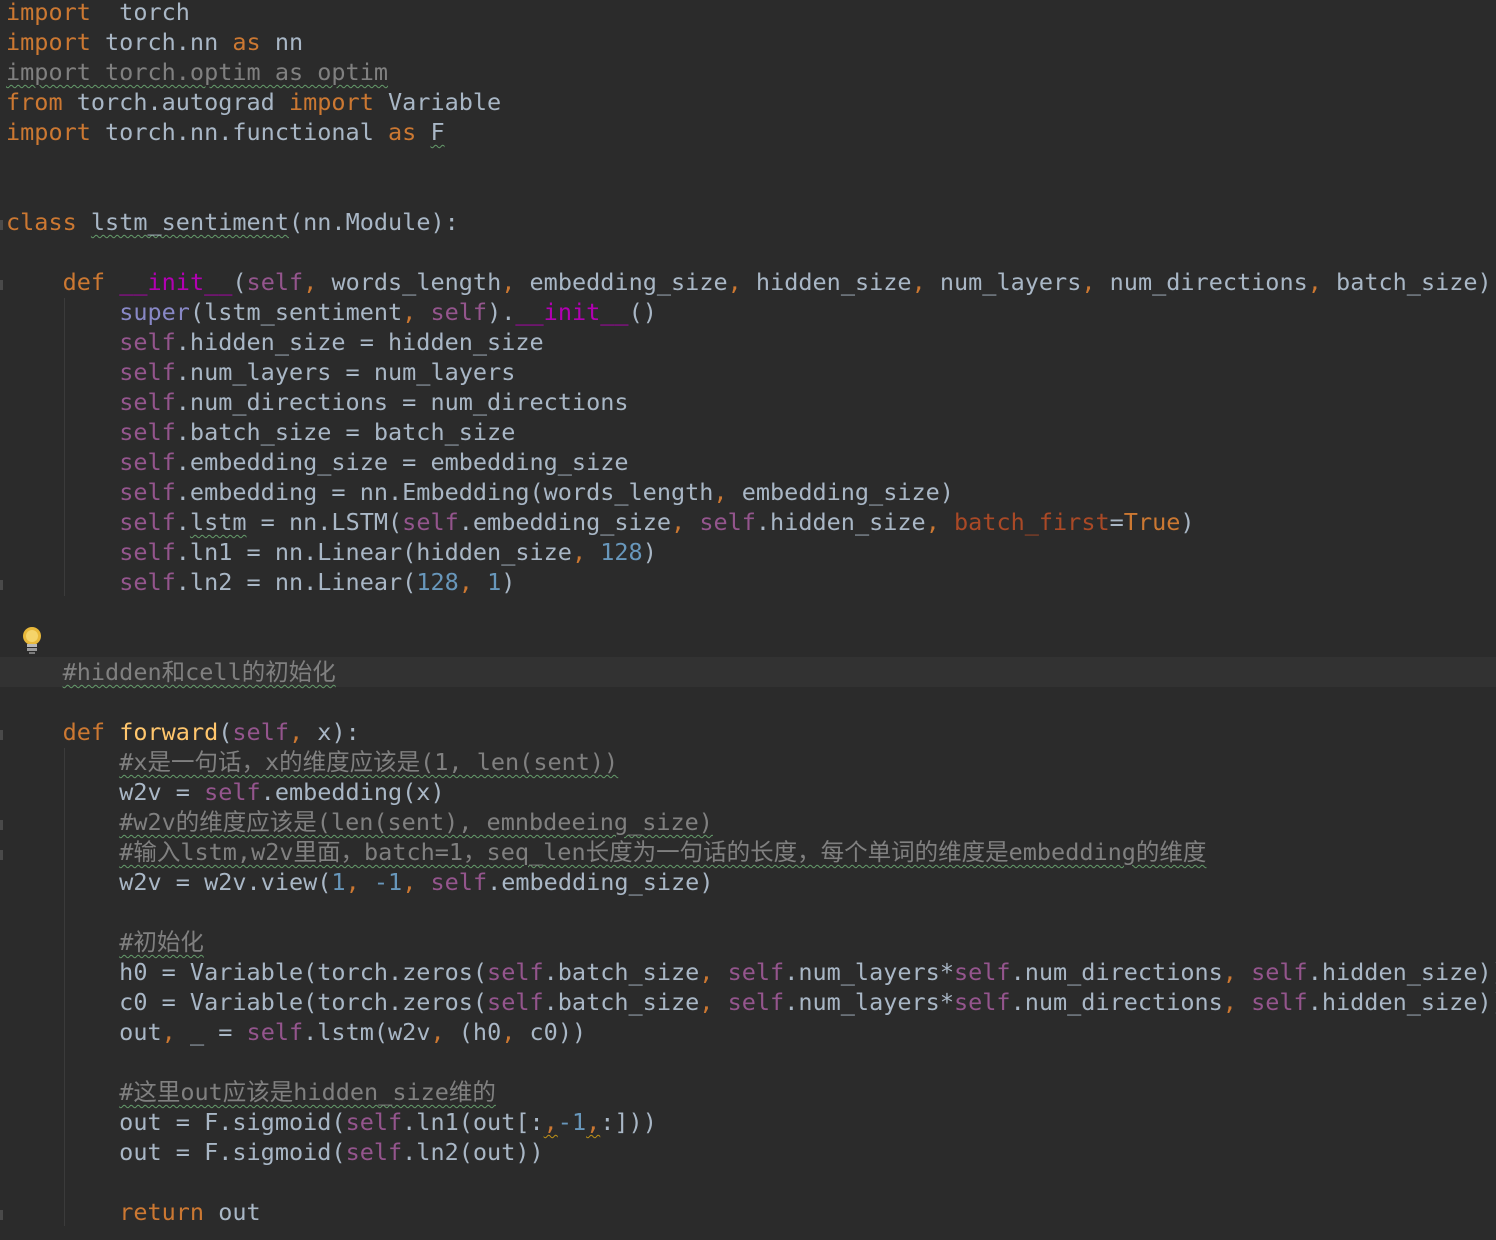  What do you see at coordinates (748, 672) in the screenshot?
I see `code-line: #hidden和cell的初始化` at bounding box center [748, 672].